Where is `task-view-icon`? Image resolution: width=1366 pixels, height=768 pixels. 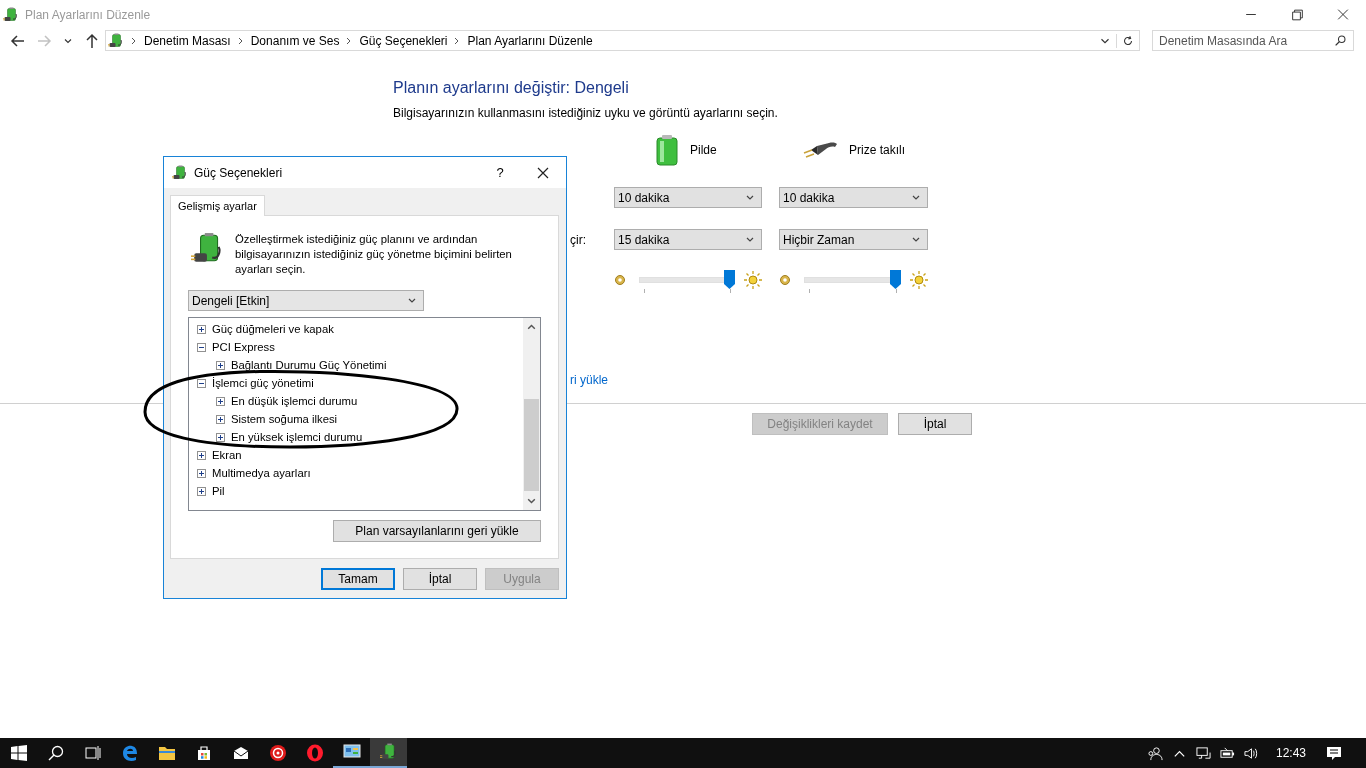 task-view-icon is located at coordinates (92, 753).